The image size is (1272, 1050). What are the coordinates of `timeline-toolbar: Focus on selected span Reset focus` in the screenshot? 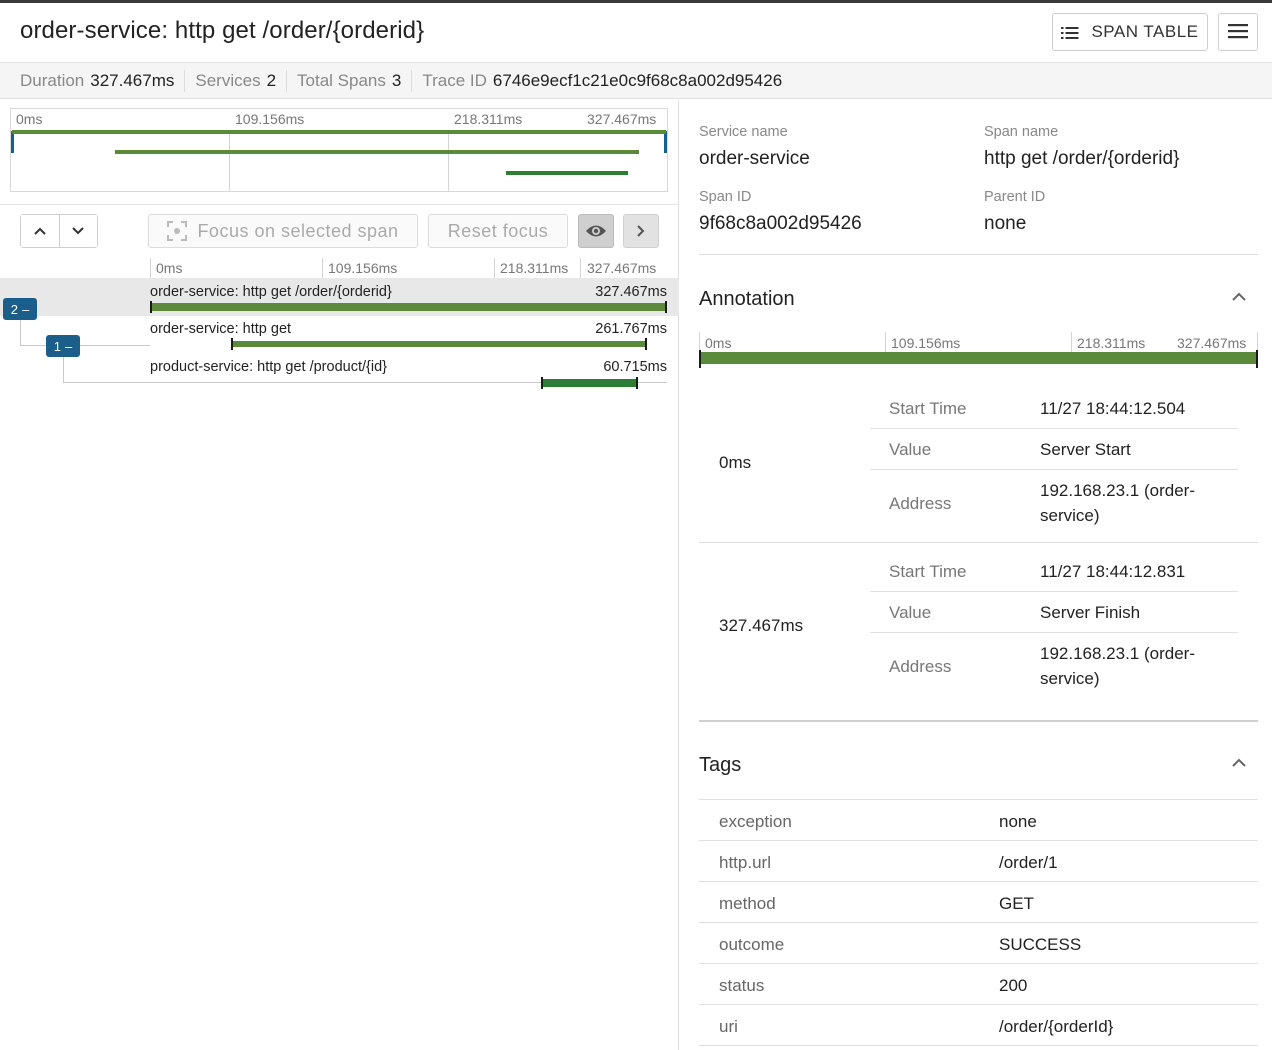 It's located at (339, 230).